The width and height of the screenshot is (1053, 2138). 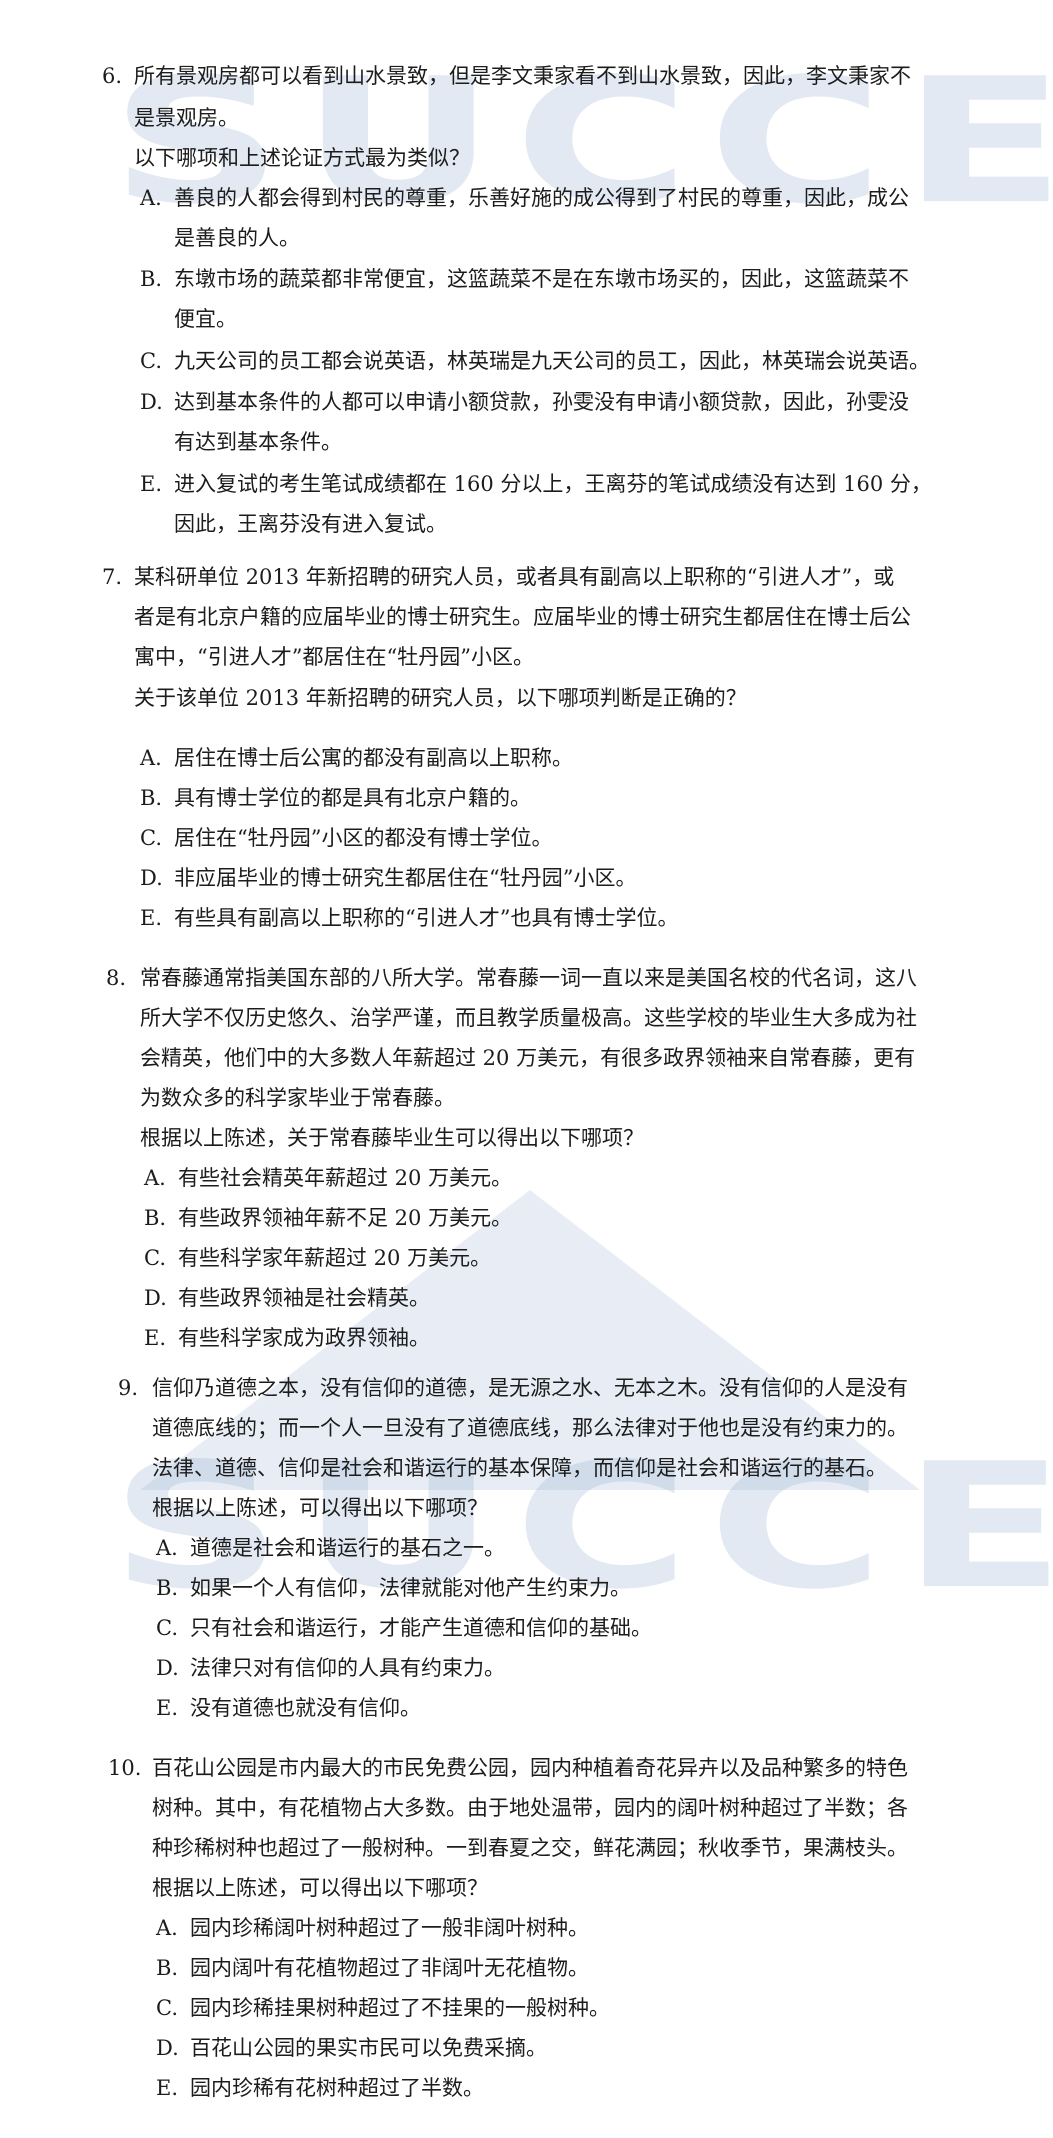 I want to click on option-continuation: 是善良的人。, so click(x=237, y=238).